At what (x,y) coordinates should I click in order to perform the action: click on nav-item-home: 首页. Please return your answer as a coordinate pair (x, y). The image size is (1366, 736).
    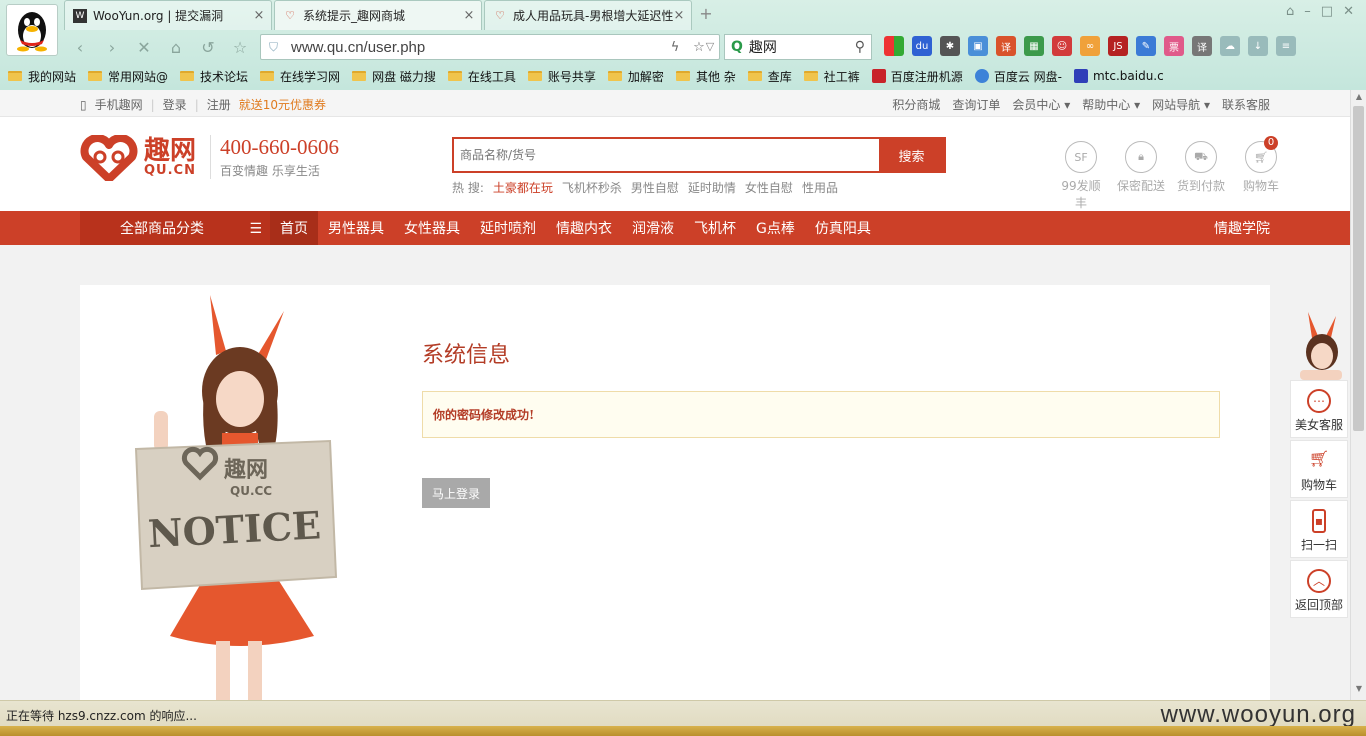
    Looking at the image, I should click on (294, 228).